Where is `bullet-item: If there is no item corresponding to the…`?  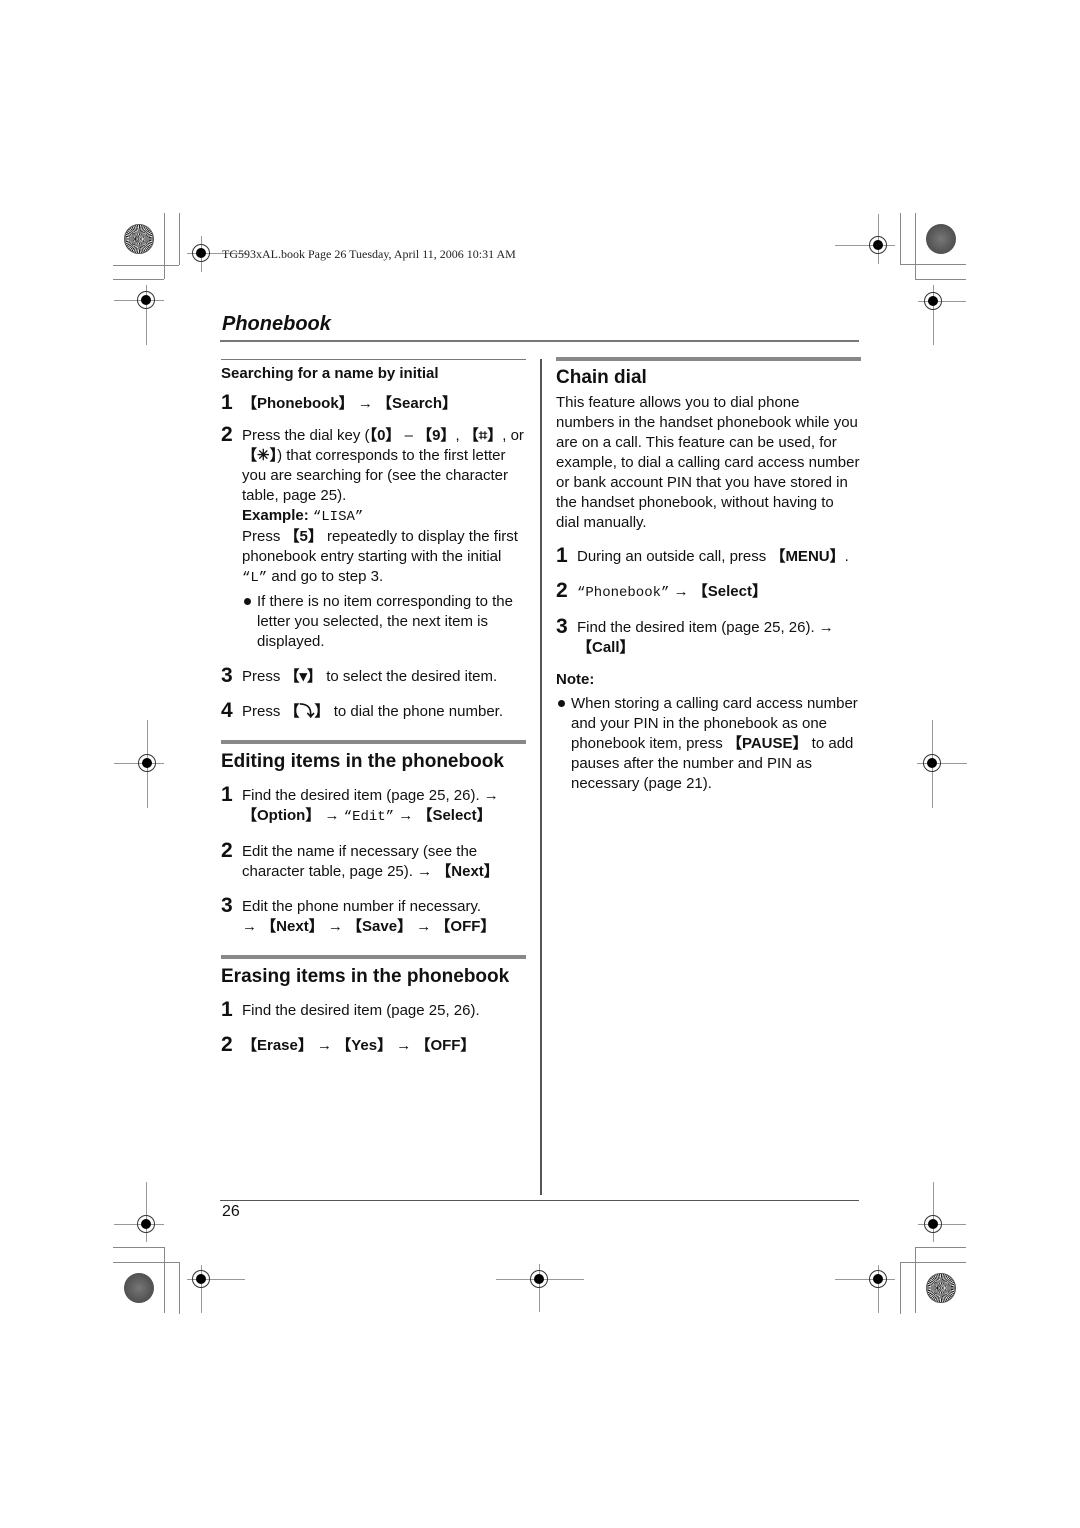
bullet-item: If there is no item corresponding to the… is located at coordinates (384, 622).